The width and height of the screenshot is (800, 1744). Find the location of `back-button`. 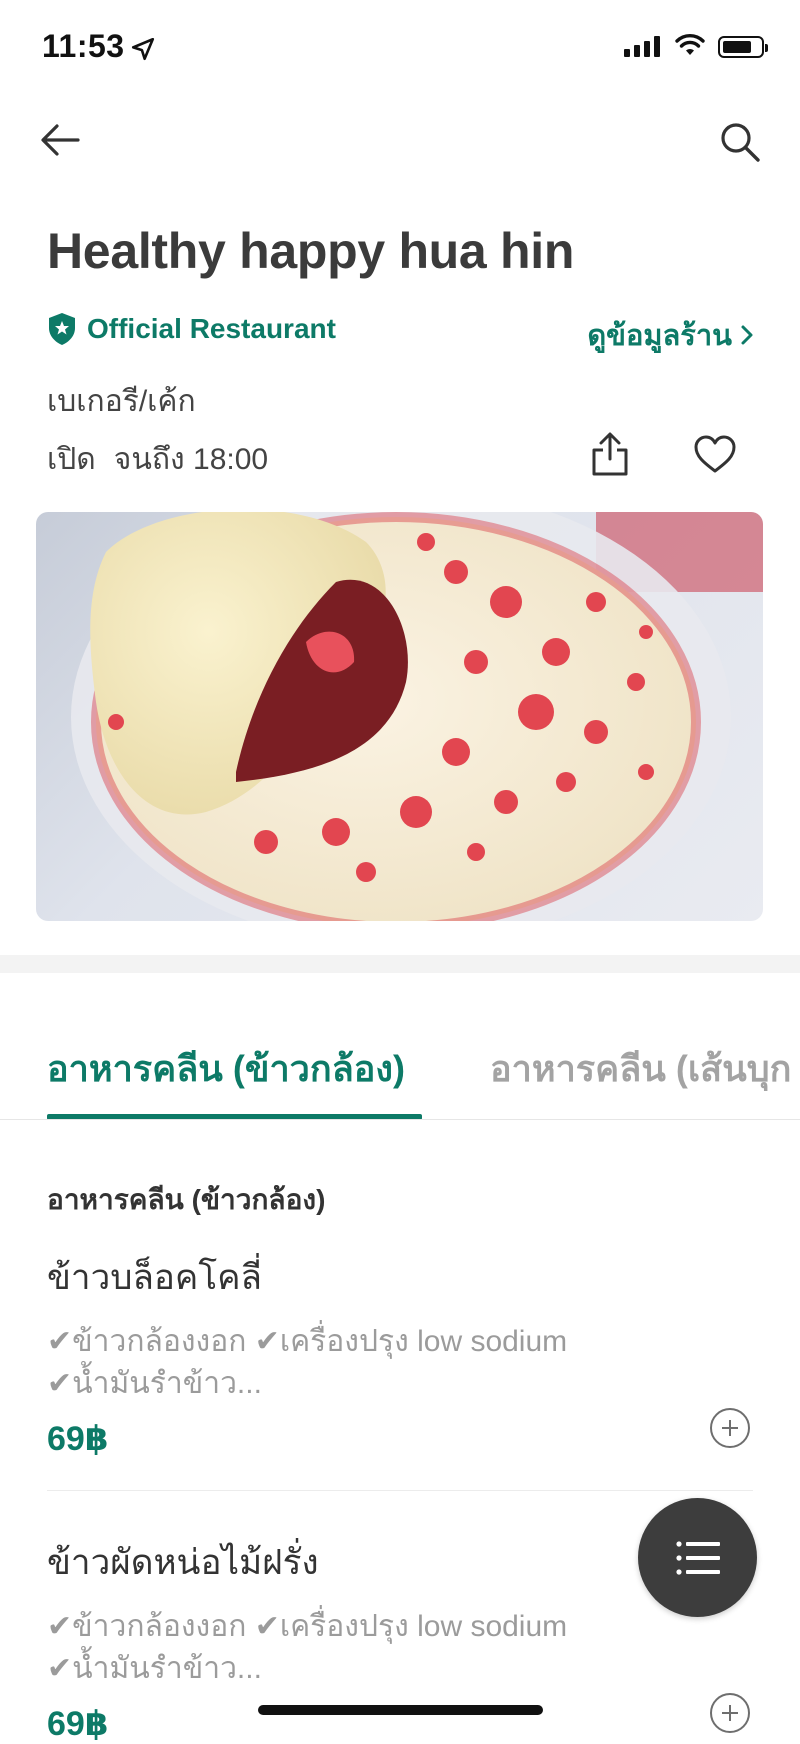

back-button is located at coordinates (60, 140).